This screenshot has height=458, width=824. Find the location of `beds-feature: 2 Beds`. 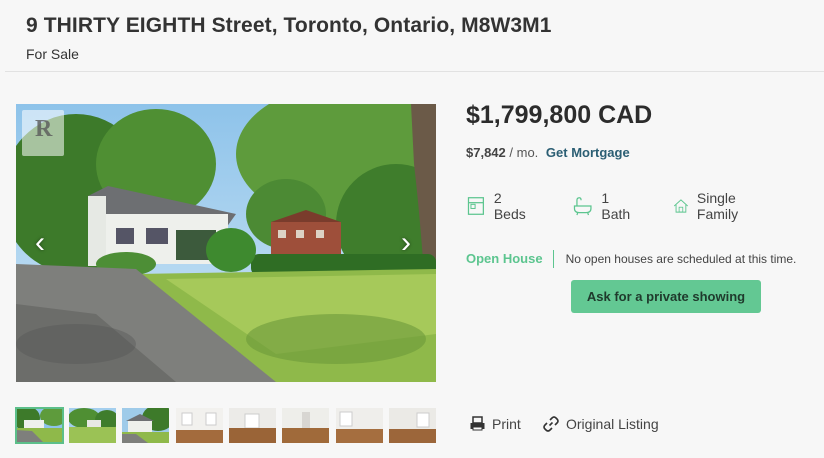

beds-feature: 2 Beds is located at coordinates (498, 206).